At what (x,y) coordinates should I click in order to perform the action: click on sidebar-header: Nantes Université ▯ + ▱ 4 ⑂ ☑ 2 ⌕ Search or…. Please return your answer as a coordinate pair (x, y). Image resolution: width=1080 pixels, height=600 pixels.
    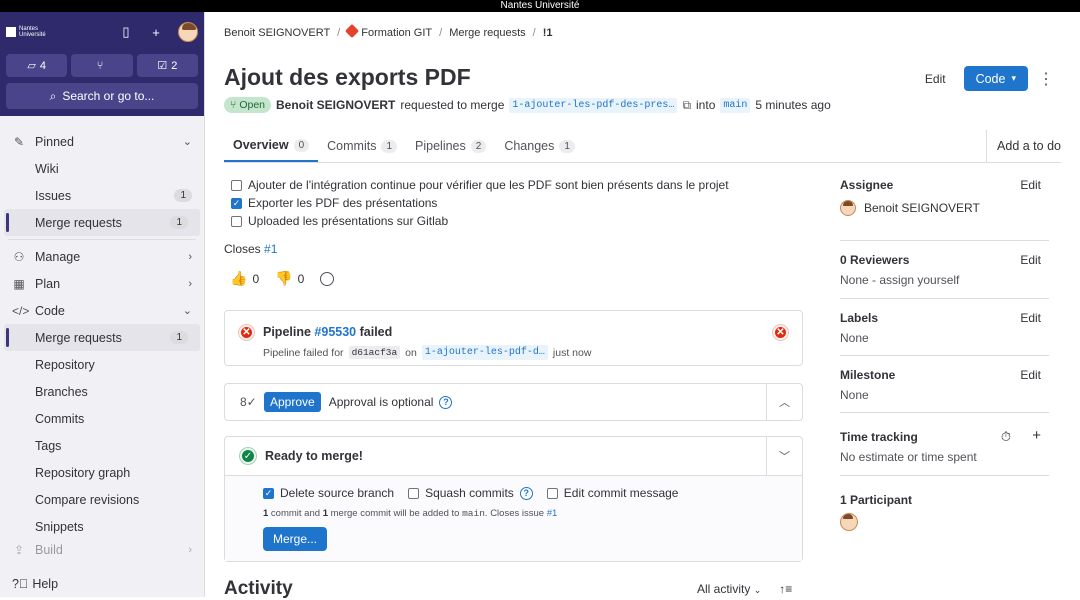
    Looking at the image, I should click on (102, 64).